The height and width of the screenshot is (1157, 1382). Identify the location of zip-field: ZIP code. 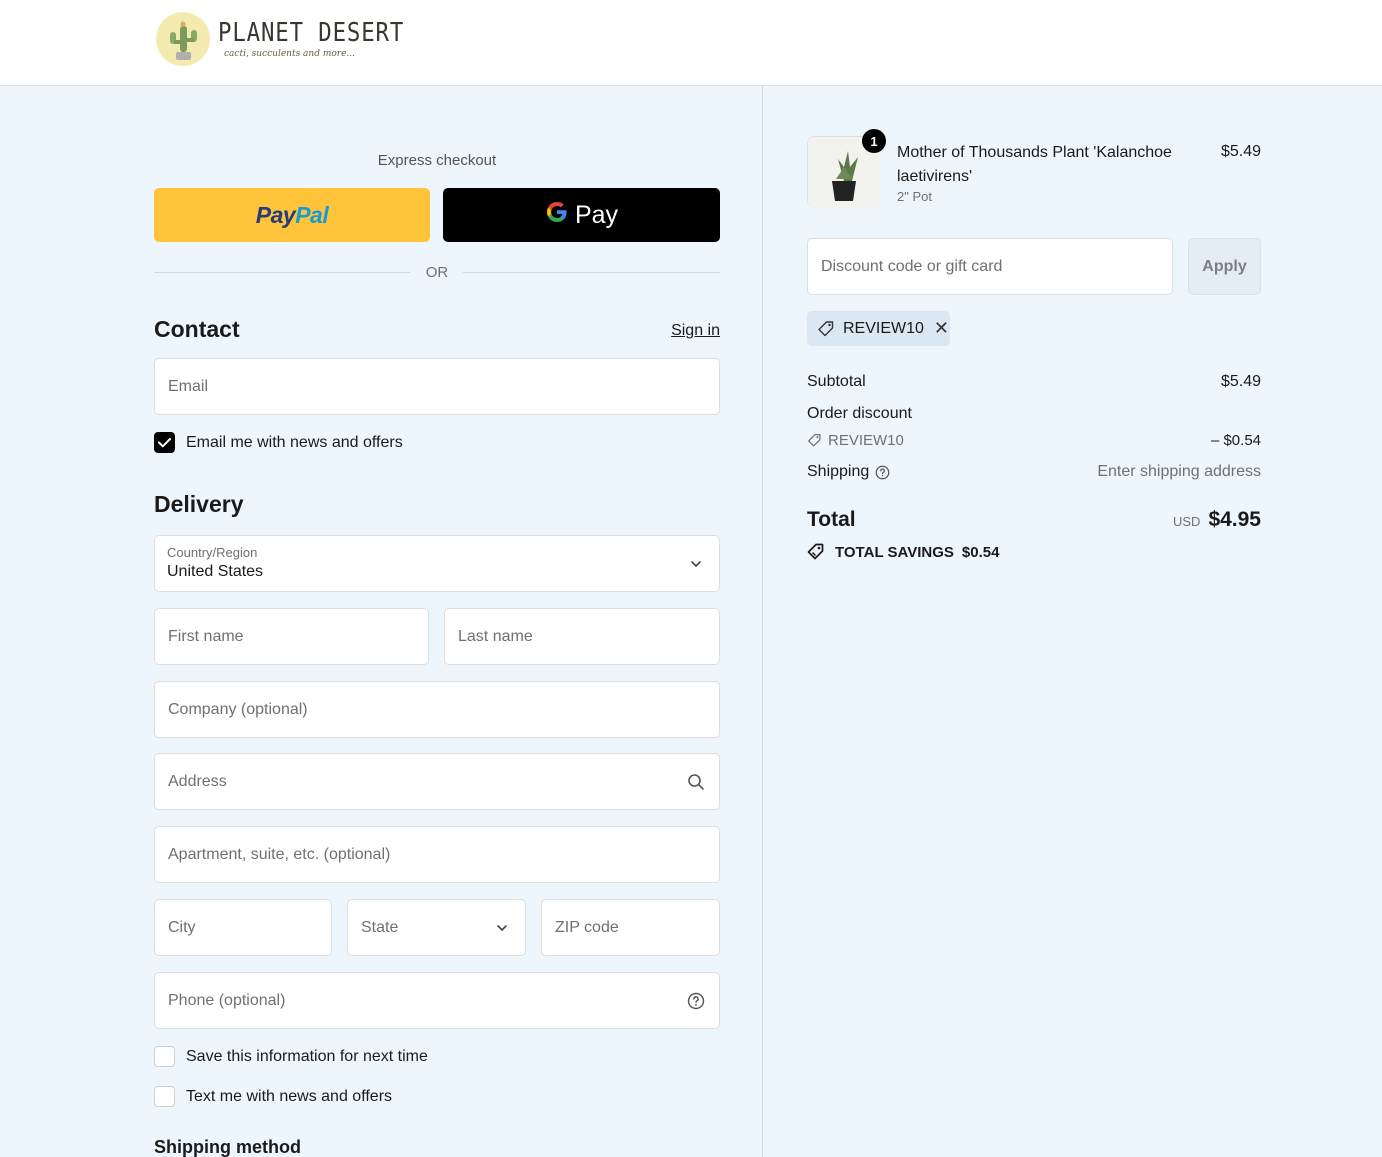
(630, 927).